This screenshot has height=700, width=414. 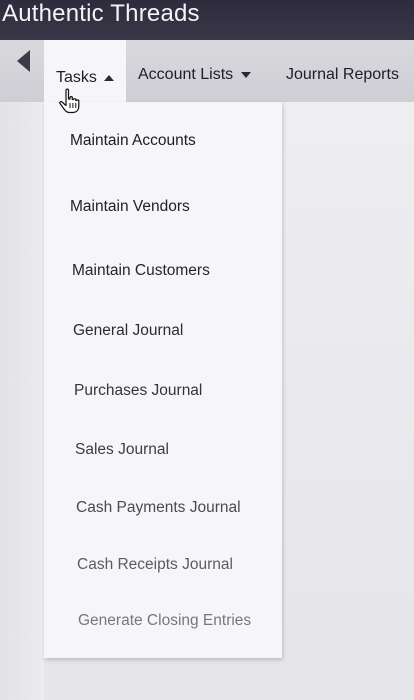 I want to click on menu-item-maintain-customers: Maintain Customers, so click(x=141, y=271).